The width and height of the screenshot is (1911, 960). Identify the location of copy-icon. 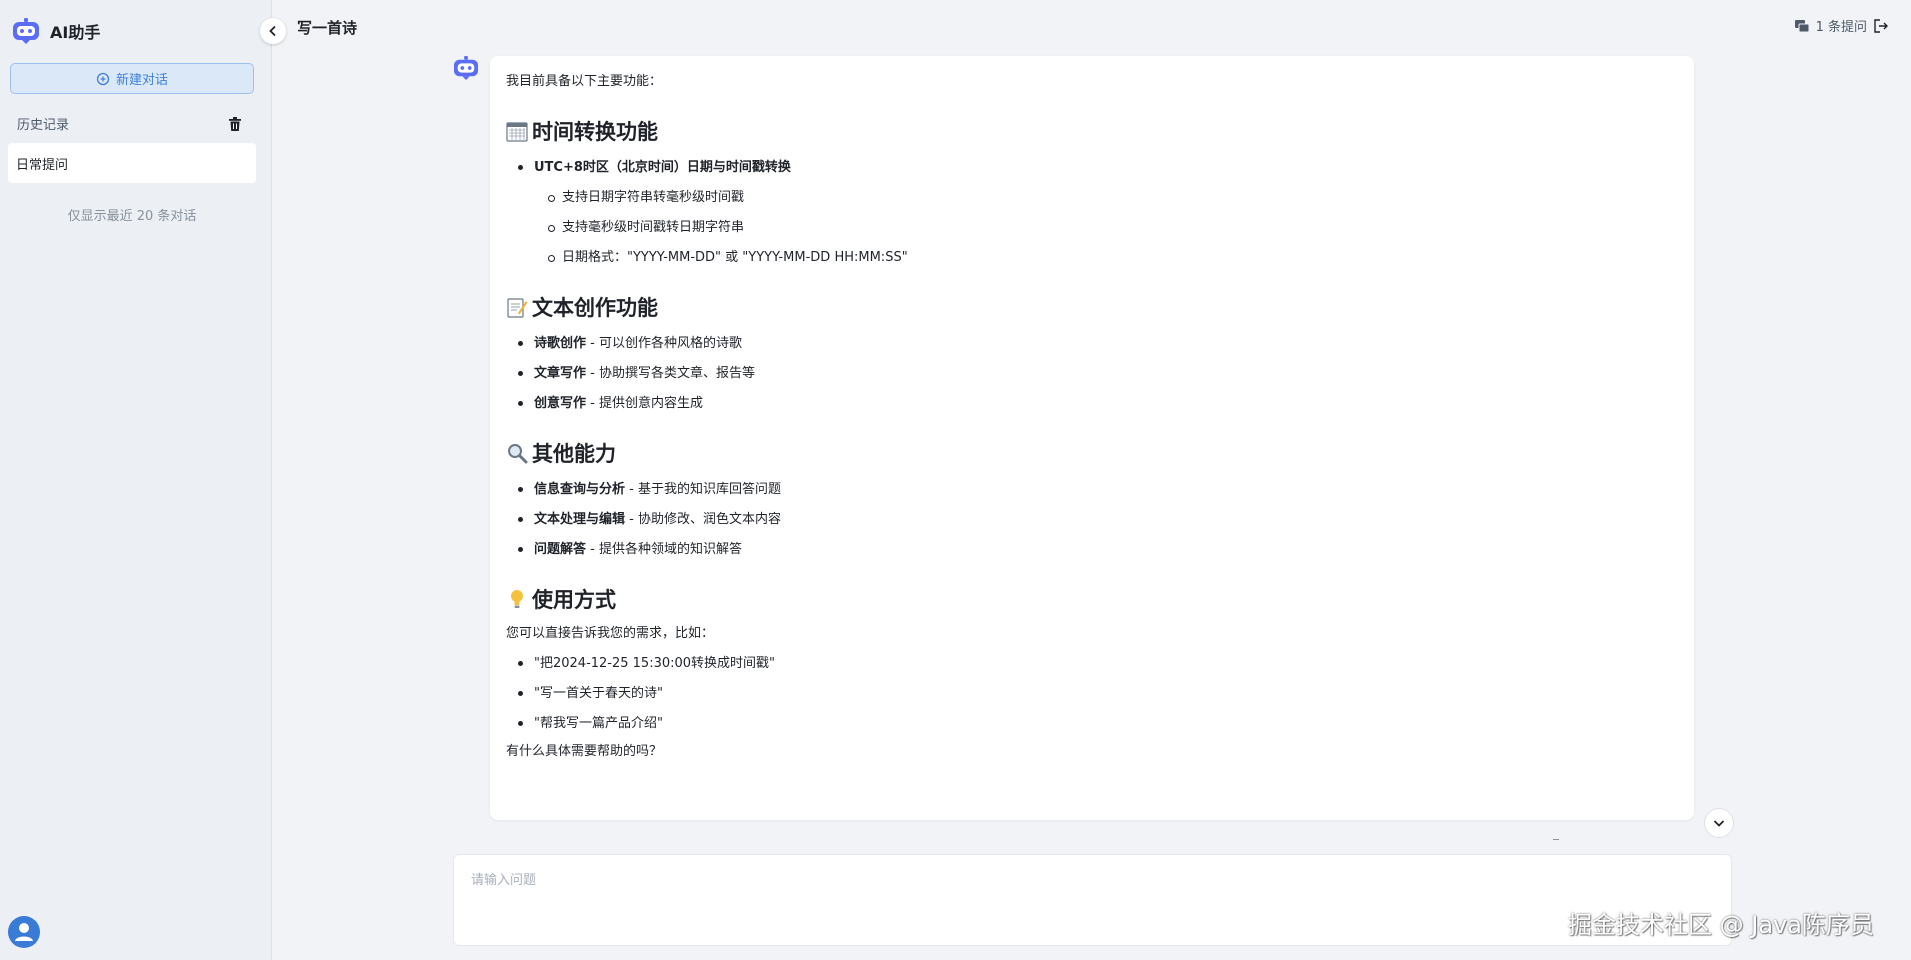
(1556, 836).